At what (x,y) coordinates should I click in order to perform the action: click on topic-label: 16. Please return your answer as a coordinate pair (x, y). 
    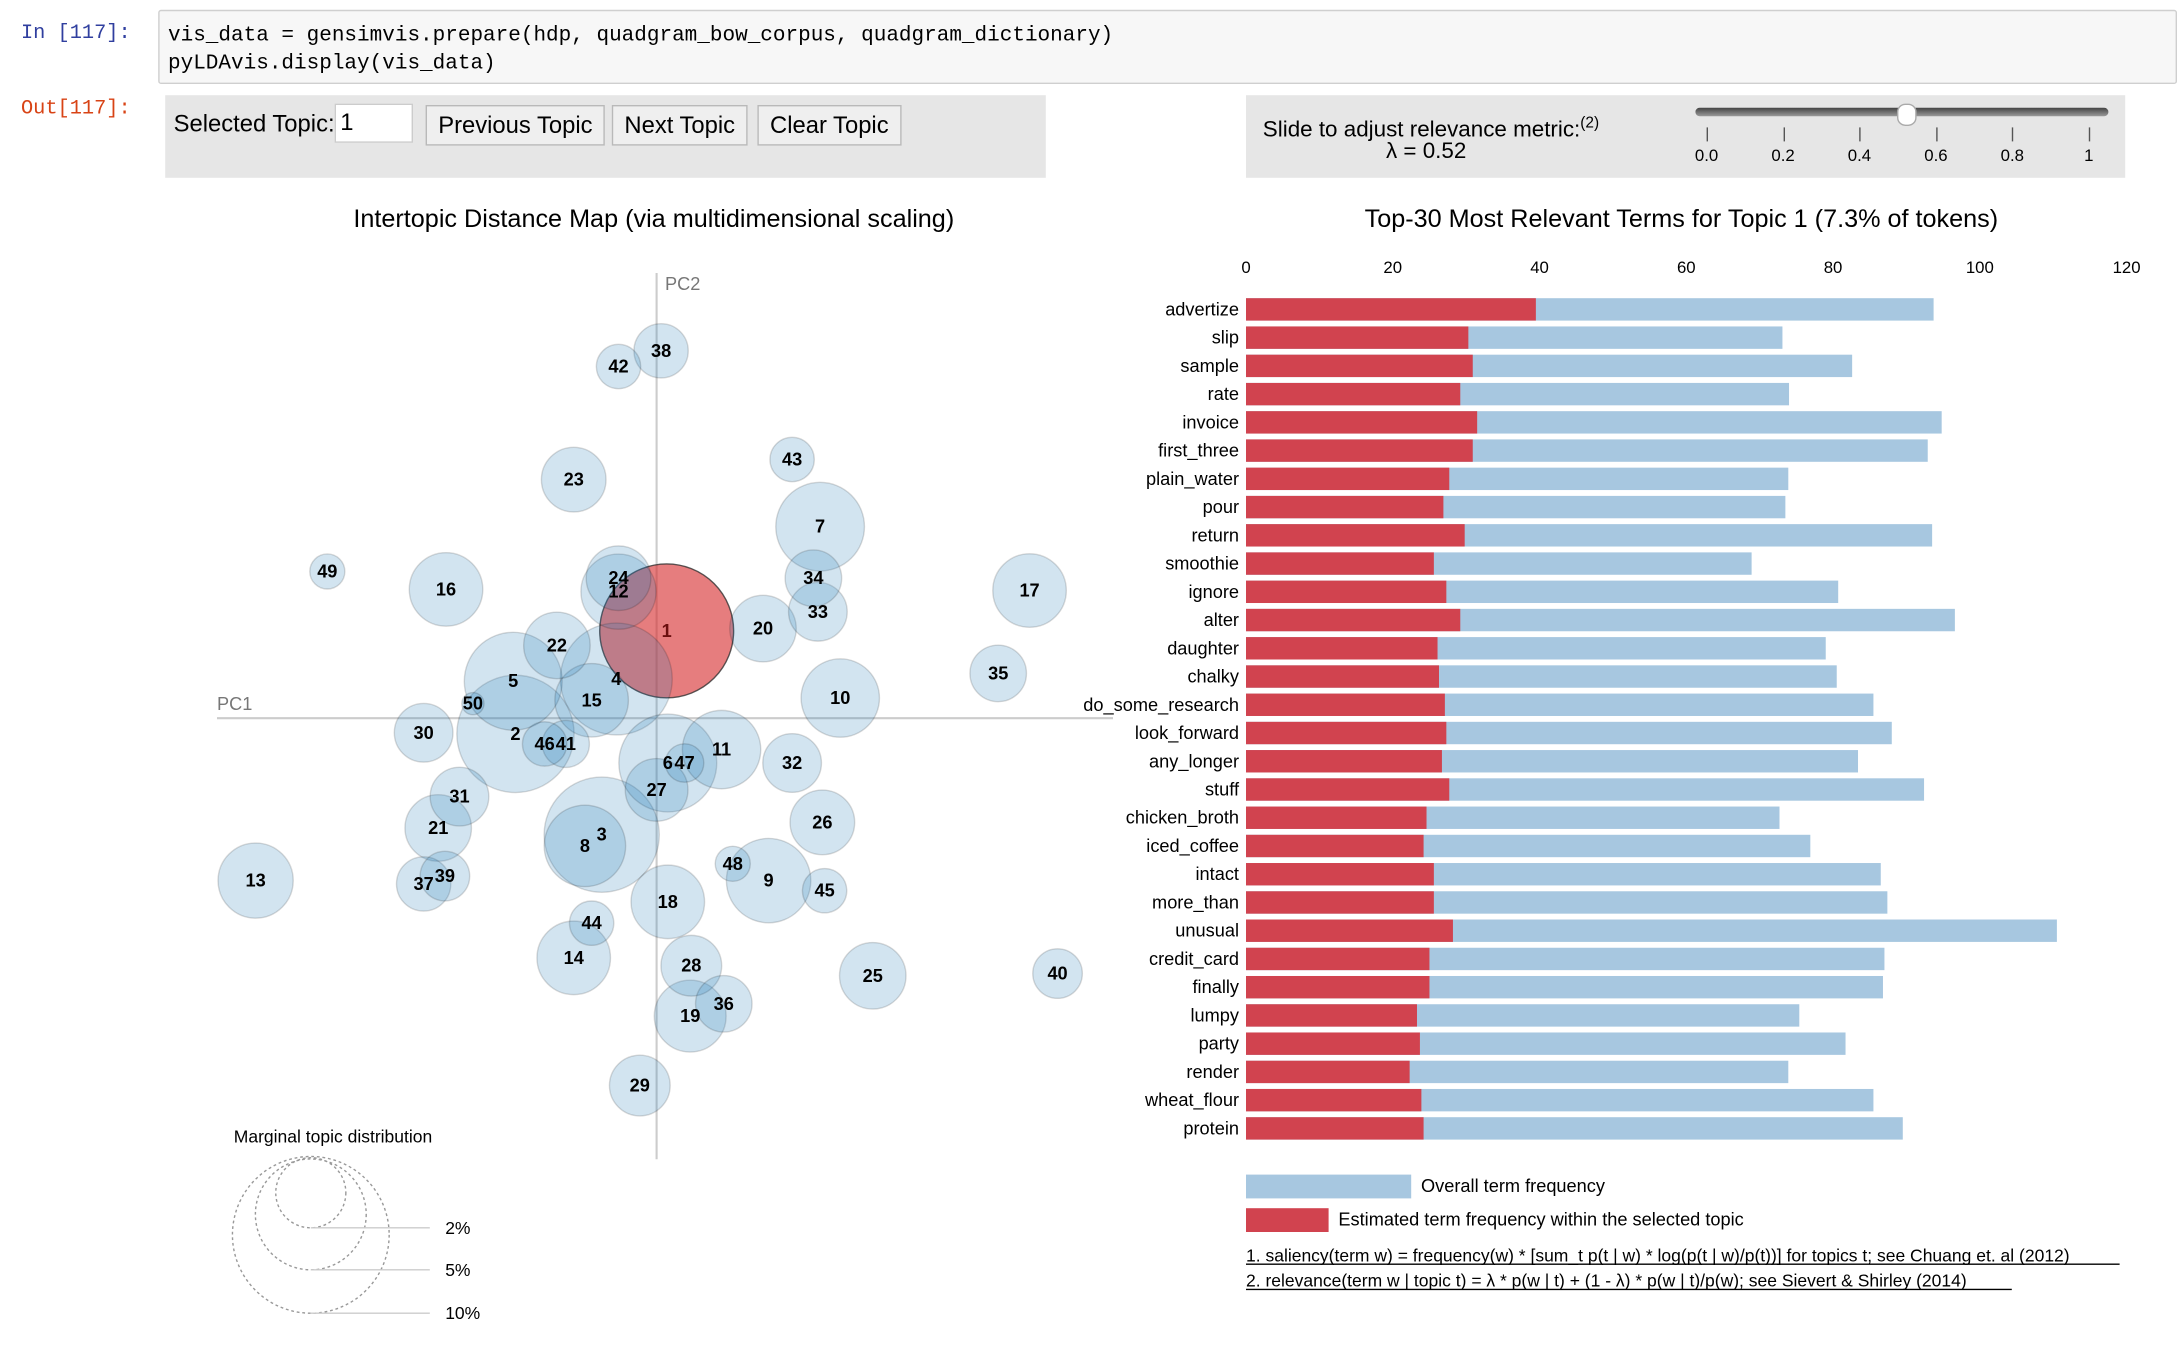
    Looking at the image, I should click on (446, 589).